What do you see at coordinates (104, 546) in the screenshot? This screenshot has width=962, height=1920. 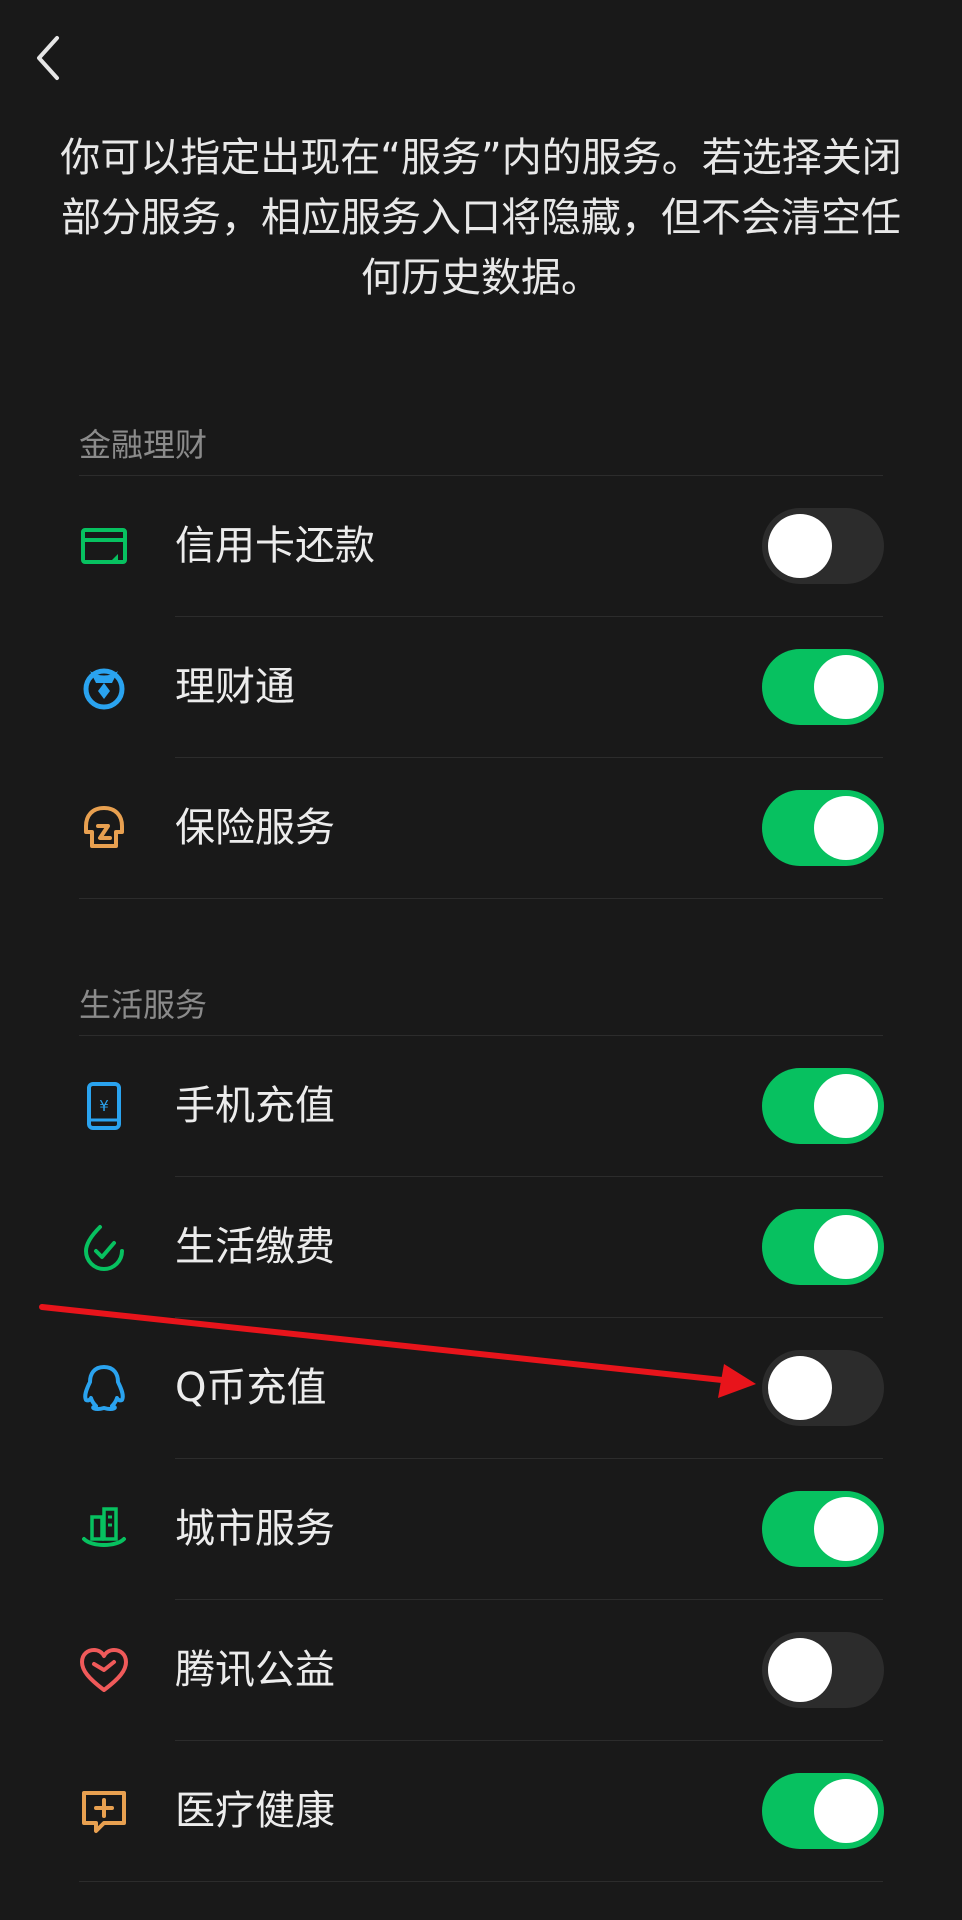 I see `credit-card-icon` at bounding box center [104, 546].